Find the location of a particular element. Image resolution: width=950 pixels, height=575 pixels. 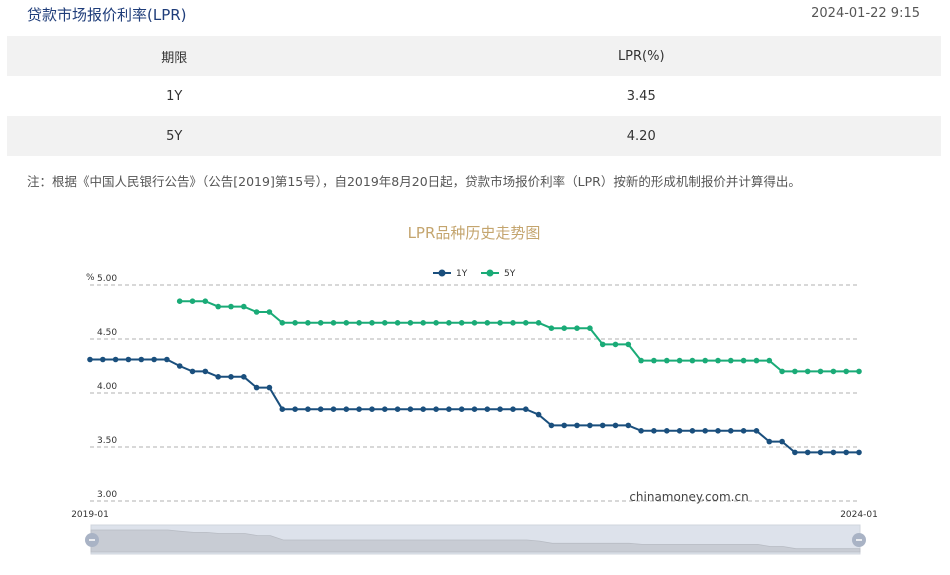

legend-item-1y: 1Y is located at coordinates (450, 274).